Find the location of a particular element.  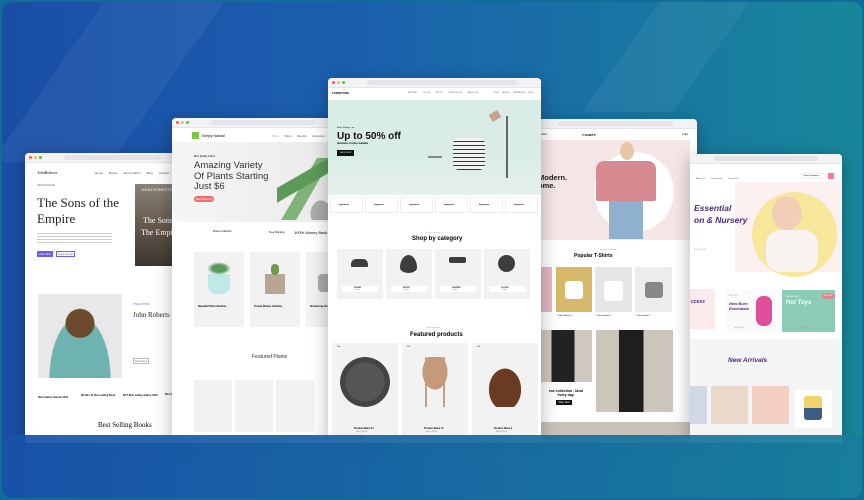

books-title: The Sons of the Empire is located at coordinates (78, 210).